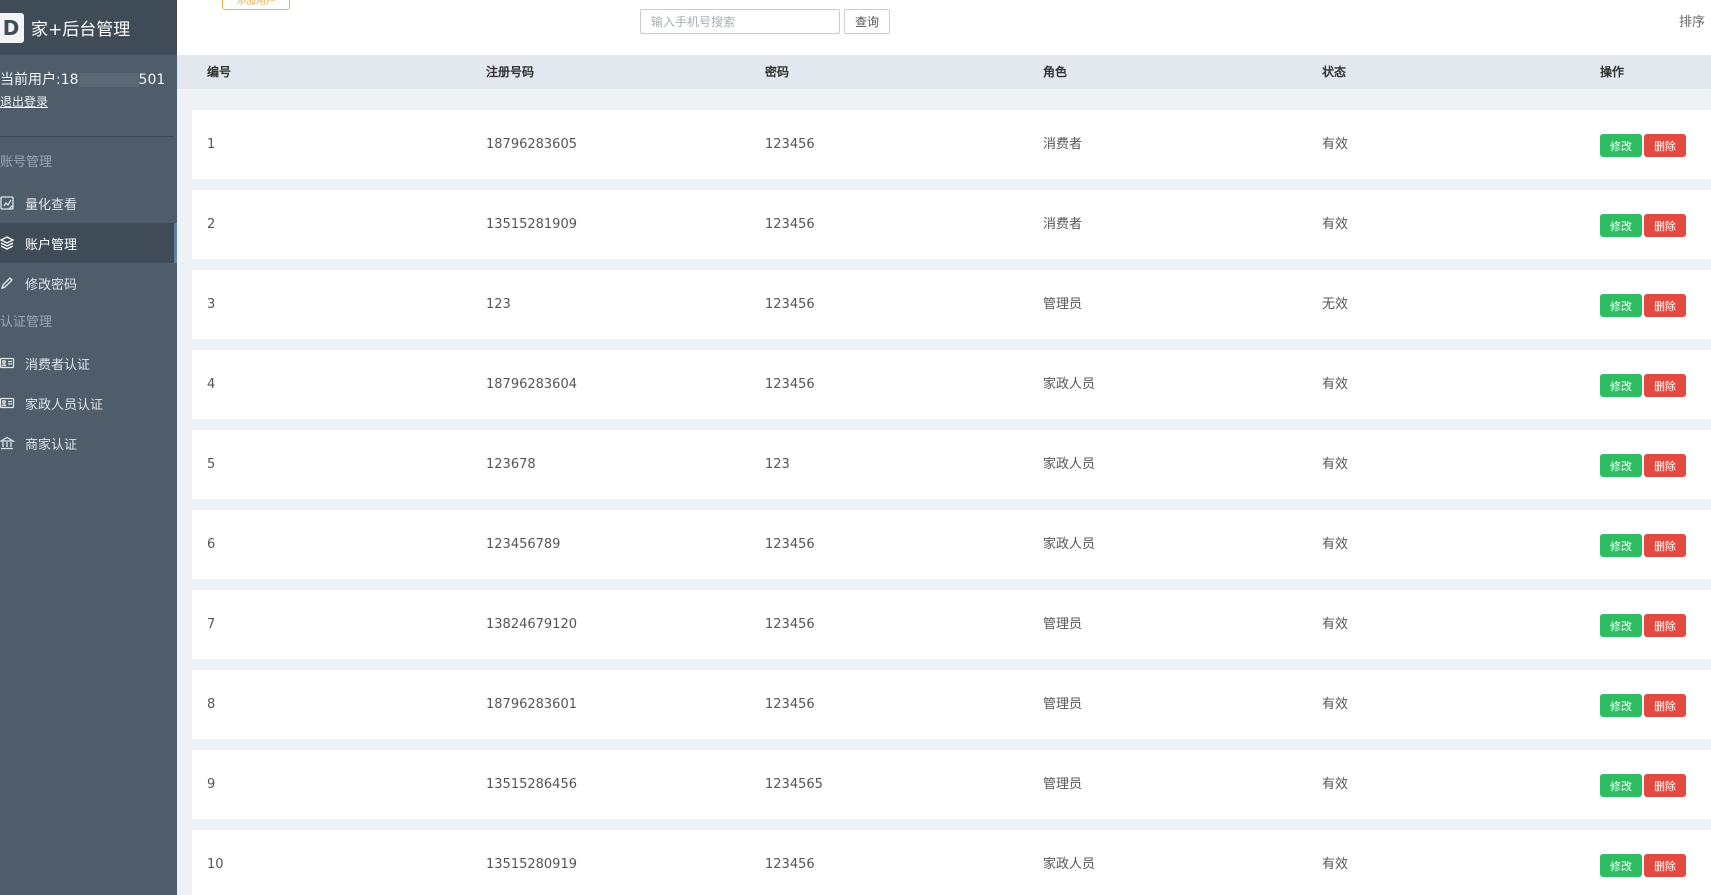 Image resolution: width=1711 pixels, height=895 pixels. I want to click on sidebar-item-label: 量化查看, so click(51, 205).